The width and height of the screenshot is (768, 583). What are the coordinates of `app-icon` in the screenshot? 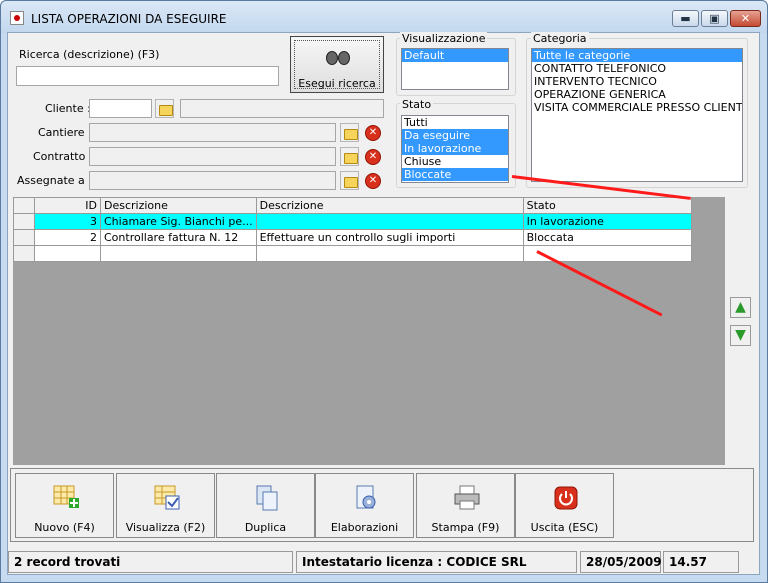 It's located at (17, 18).